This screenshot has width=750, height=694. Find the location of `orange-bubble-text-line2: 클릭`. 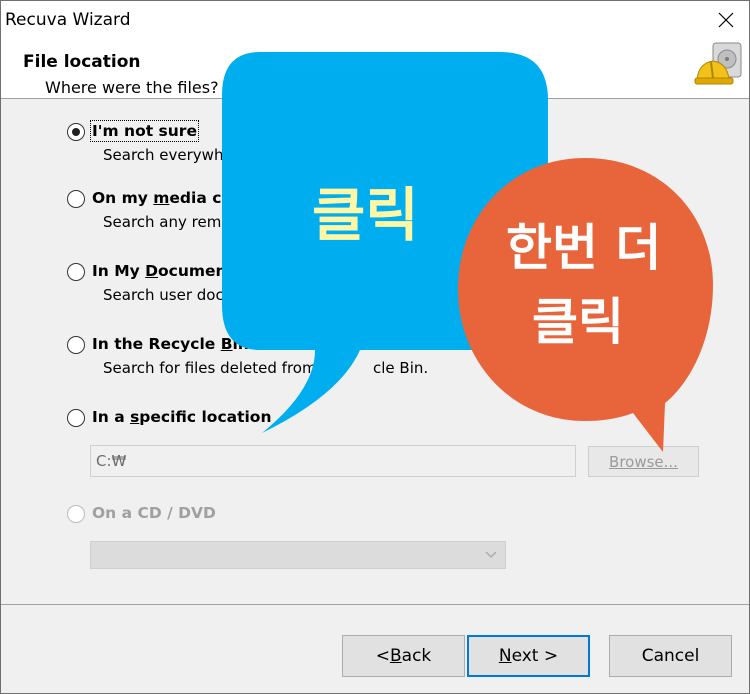

orange-bubble-text-line2: 클릭 is located at coordinates (578, 322).